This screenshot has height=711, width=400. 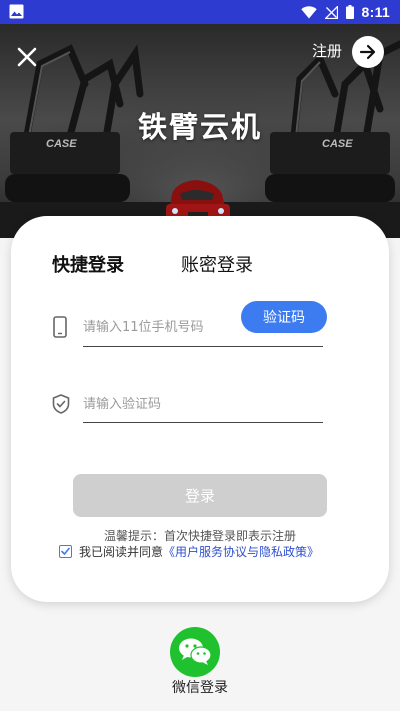 I want to click on arrow-right-icon, so click(x=367, y=52).